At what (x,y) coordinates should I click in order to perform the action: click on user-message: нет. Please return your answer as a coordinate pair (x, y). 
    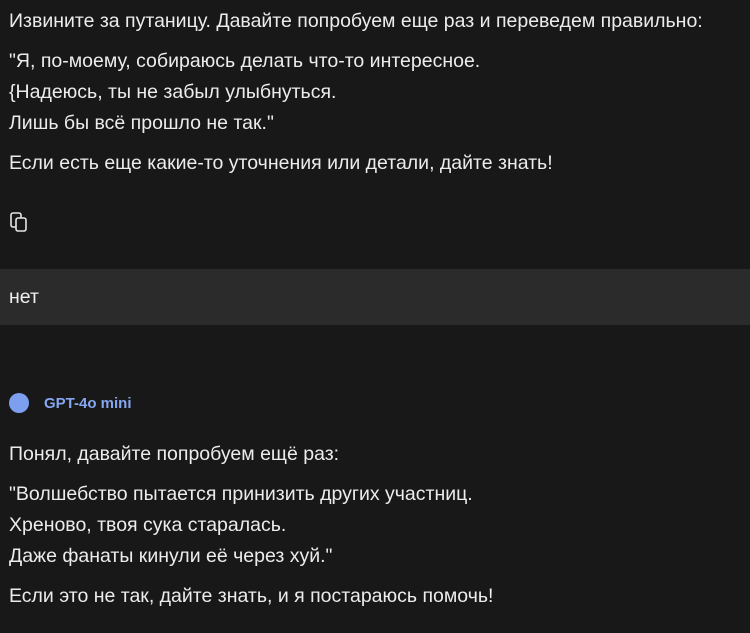
    Looking at the image, I should click on (375, 297).